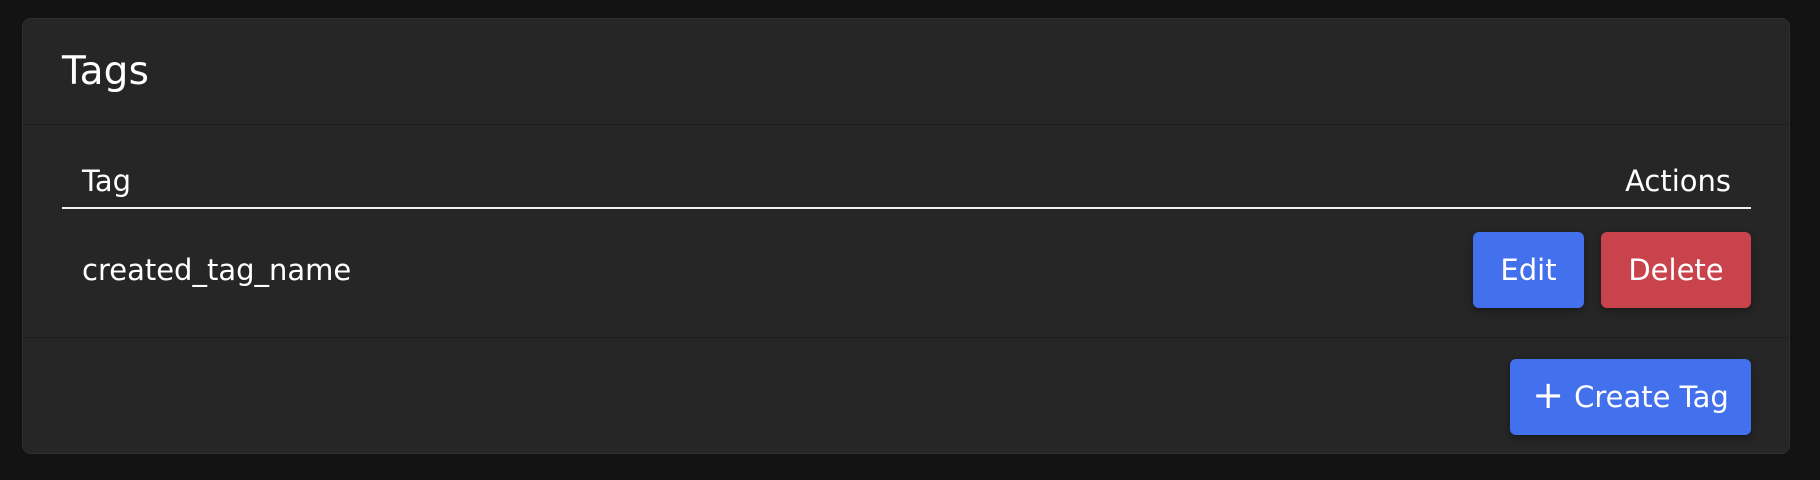 This screenshot has height=480, width=1820. I want to click on create-tag-label: Create Tag, so click(1651, 396).